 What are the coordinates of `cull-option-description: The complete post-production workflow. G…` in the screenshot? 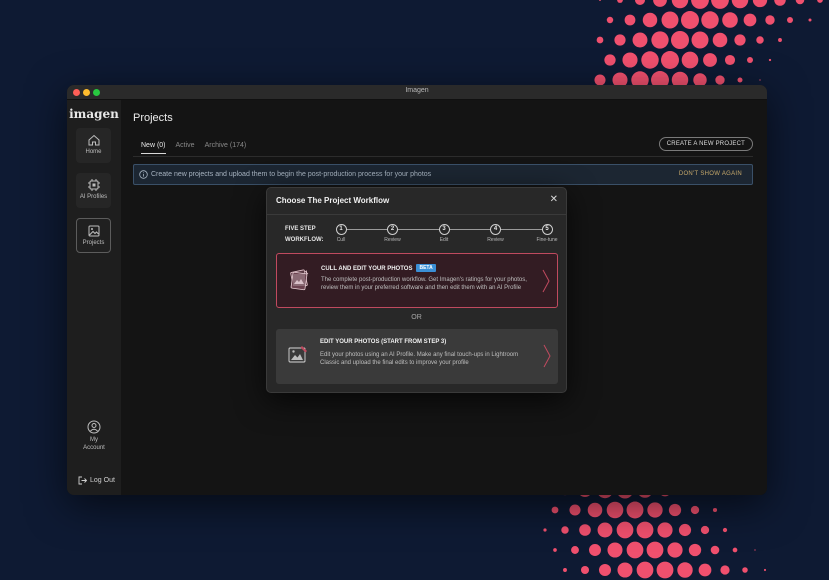 It's located at (424, 284).